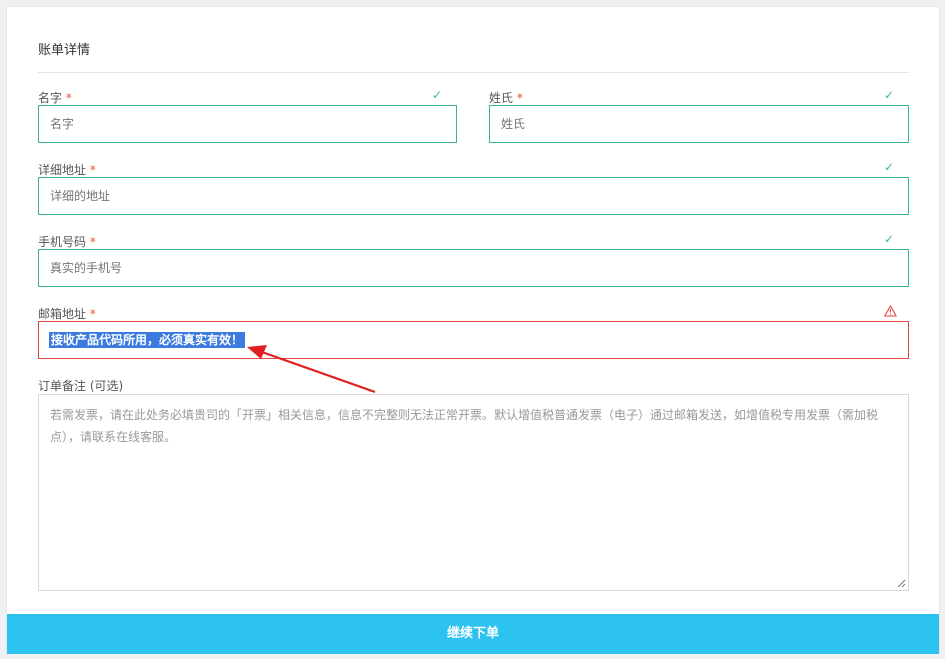 Image resolution: width=945 pixels, height=659 pixels. I want to click on phone-input, so click(473, 268).